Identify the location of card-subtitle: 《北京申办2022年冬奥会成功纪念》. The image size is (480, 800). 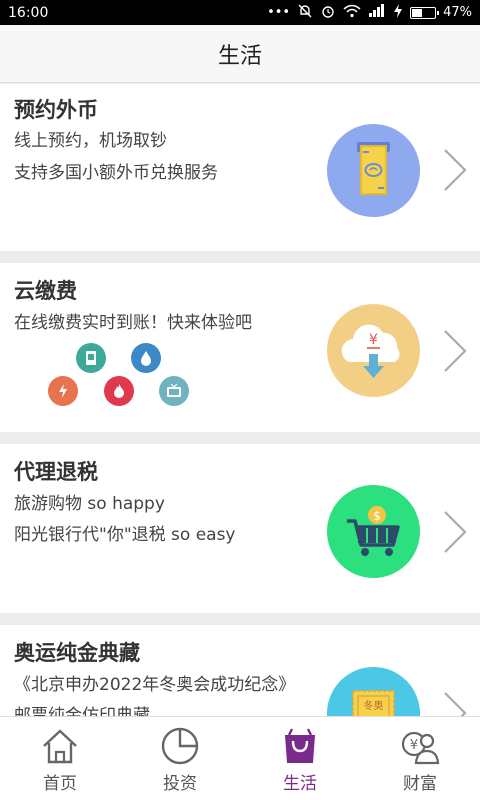
(155, 685).